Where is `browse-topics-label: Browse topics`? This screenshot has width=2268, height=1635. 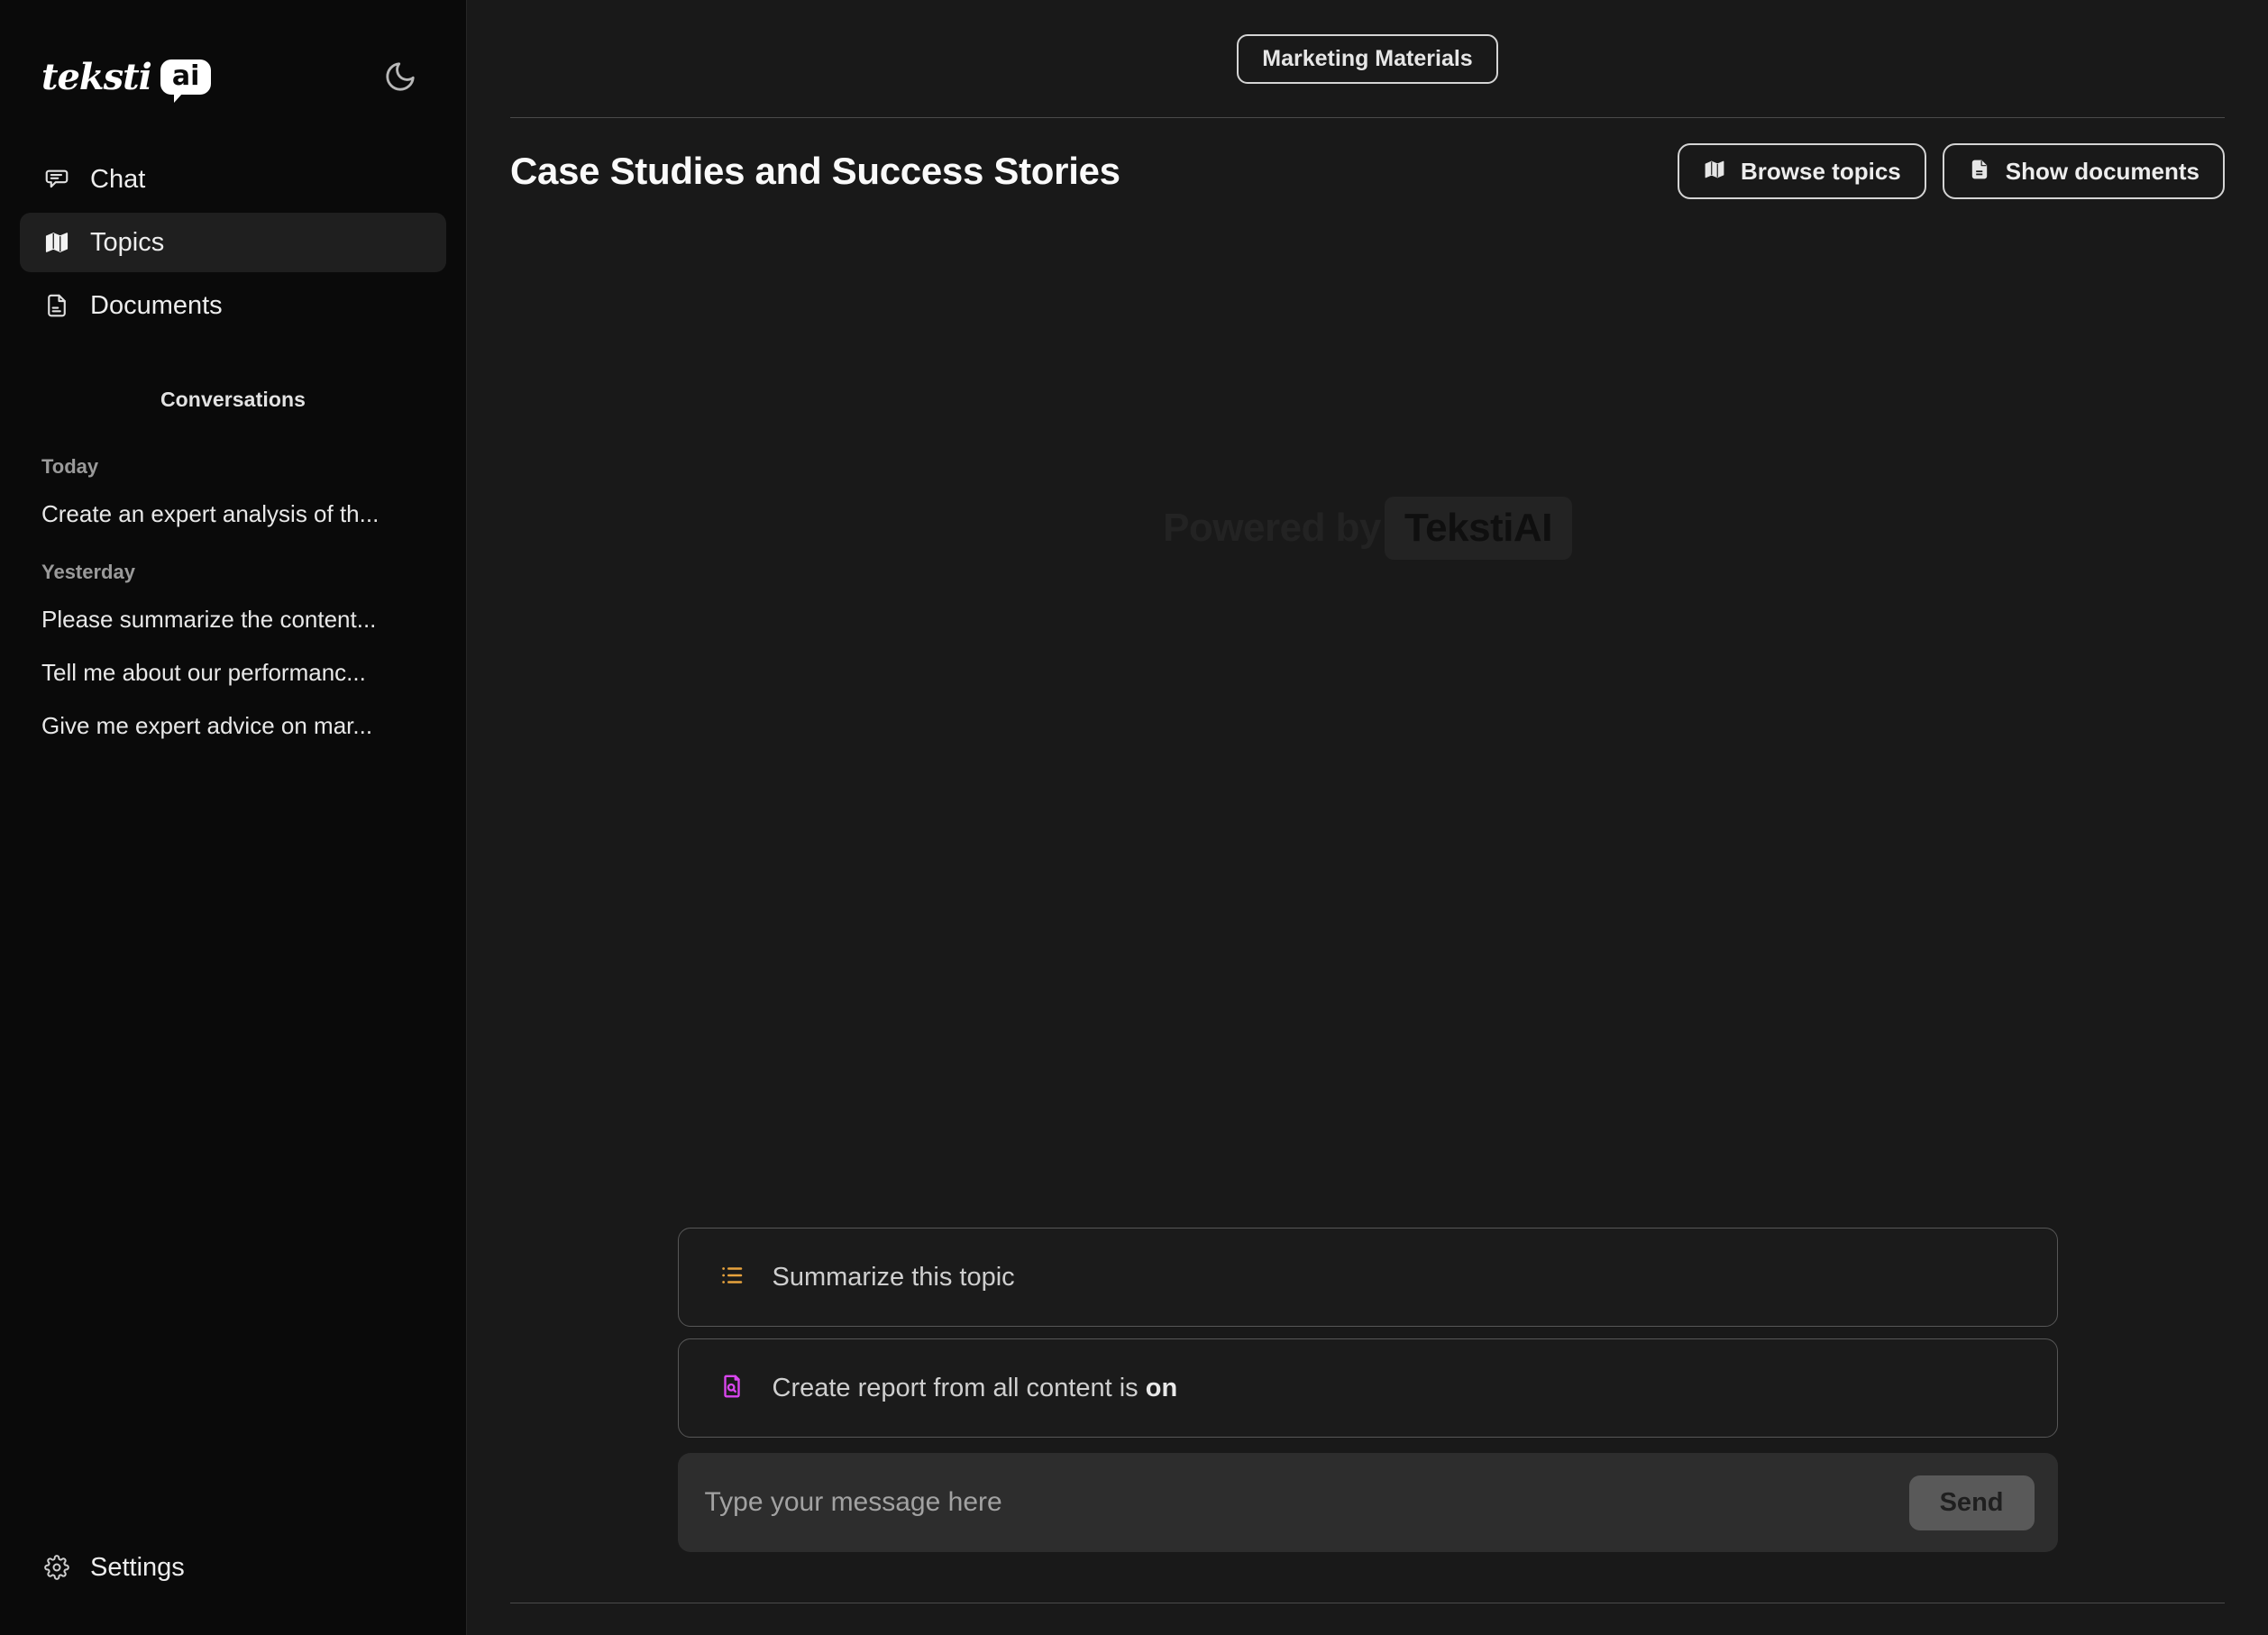
browse-topics-label: Browse topics is located at coordinates (1821, 171).